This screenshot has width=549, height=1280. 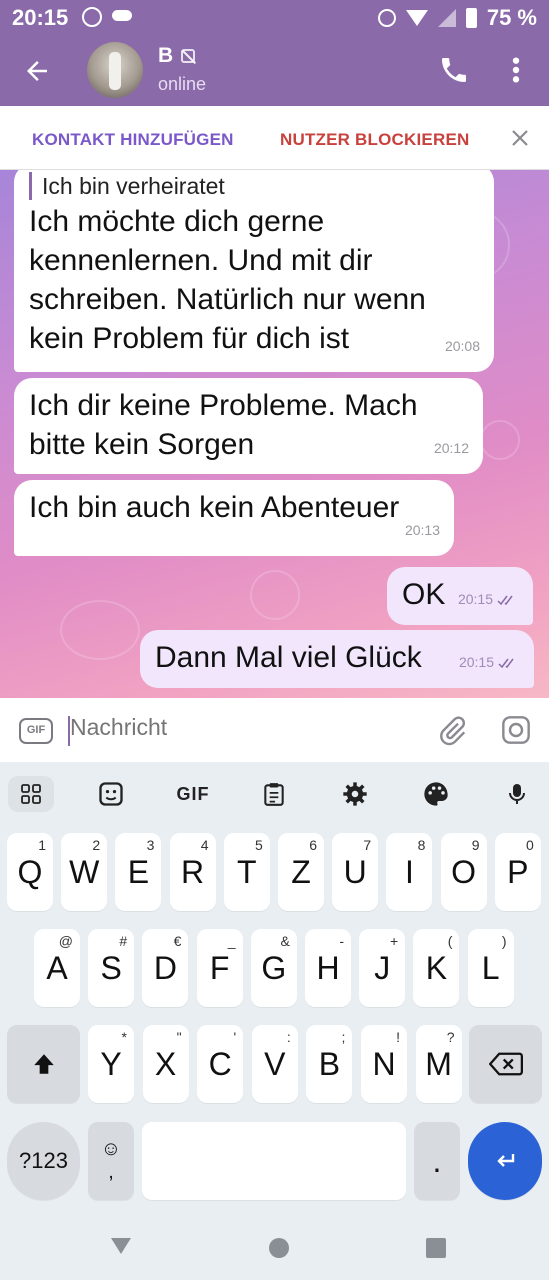 I want to click on back-arrow-icon, so click(x=37, y=71).